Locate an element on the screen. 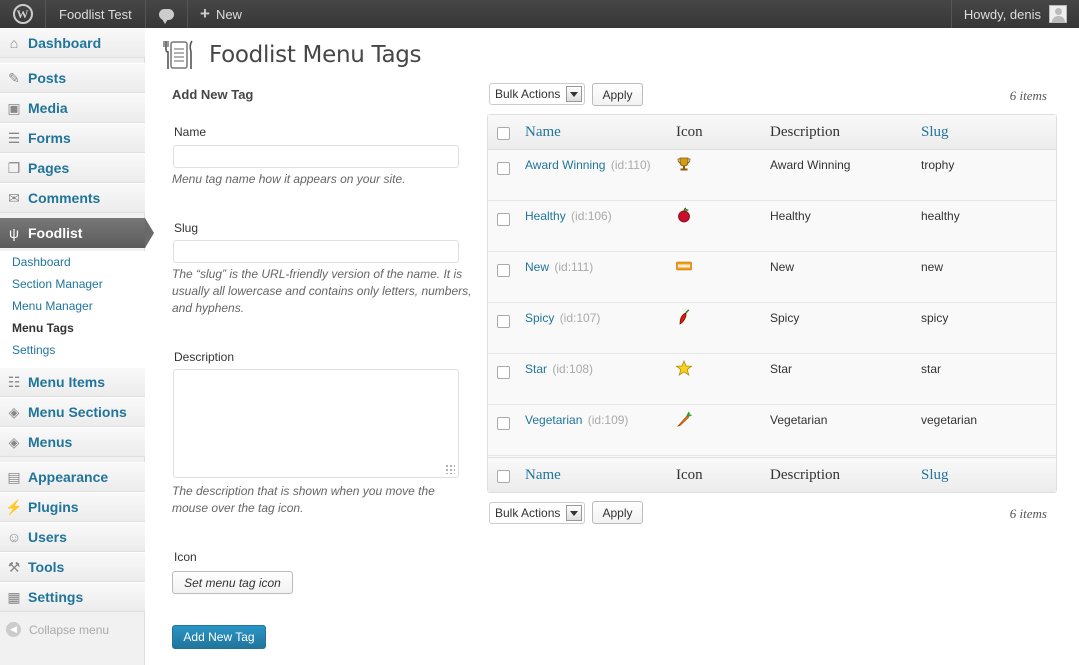 The height and width of the screenshot is (665, 1079). collapse-arrow-icon: ◀ is located at coordinates (13, 629).